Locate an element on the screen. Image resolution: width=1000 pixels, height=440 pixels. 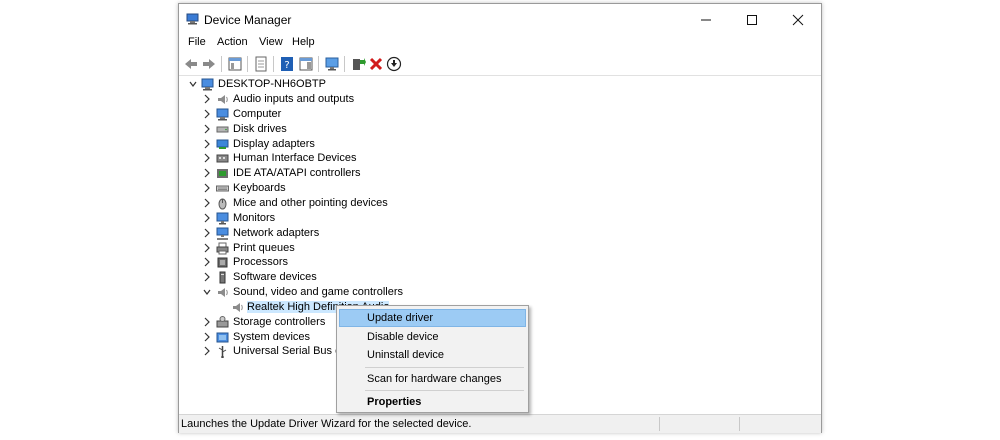
disable-device-menu-item: Disable device is located at coordinates (432, 337).